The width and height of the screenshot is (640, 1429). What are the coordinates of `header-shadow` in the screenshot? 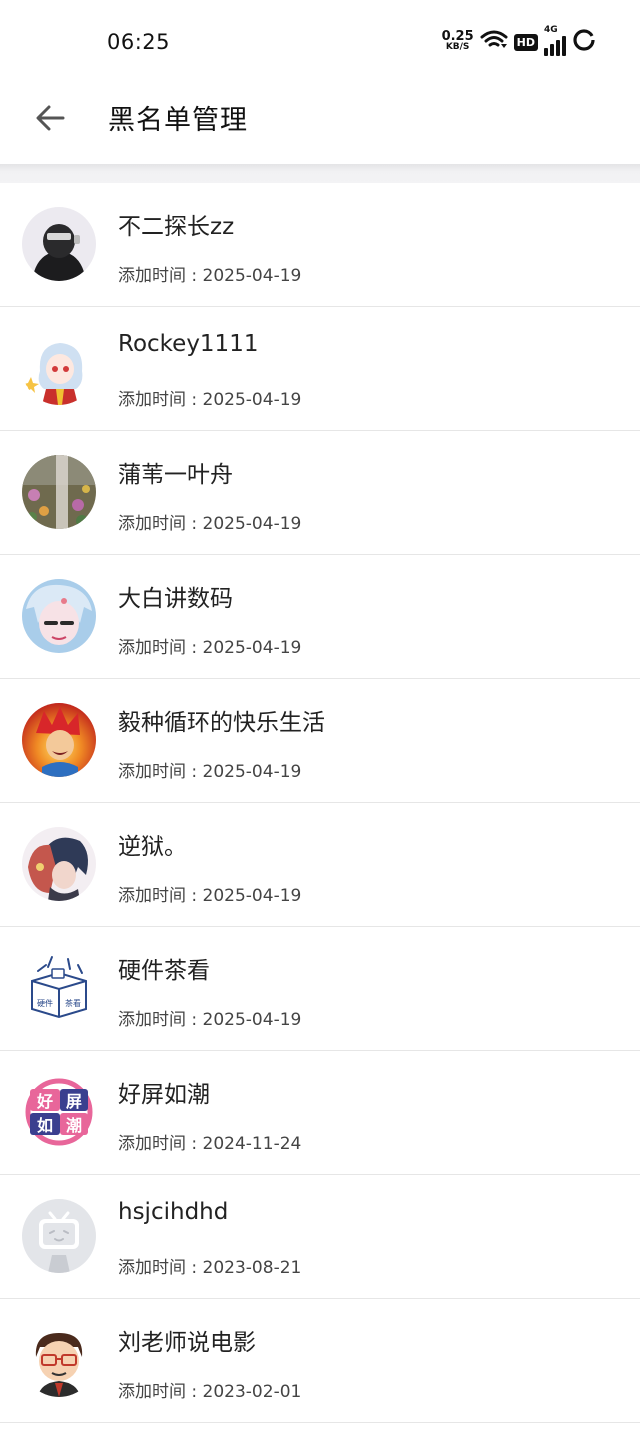 It's located at (320, 173).